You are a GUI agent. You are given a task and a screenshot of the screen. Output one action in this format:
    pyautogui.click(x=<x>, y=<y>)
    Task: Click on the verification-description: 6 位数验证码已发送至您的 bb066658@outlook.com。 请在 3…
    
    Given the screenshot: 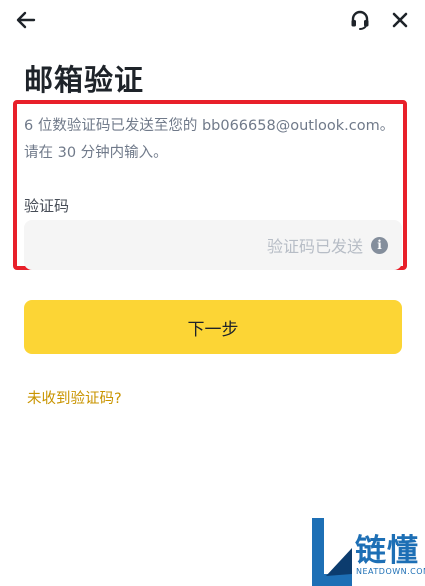 What is the action you would take?
    pyautogui.click(x=213, y=140)
    